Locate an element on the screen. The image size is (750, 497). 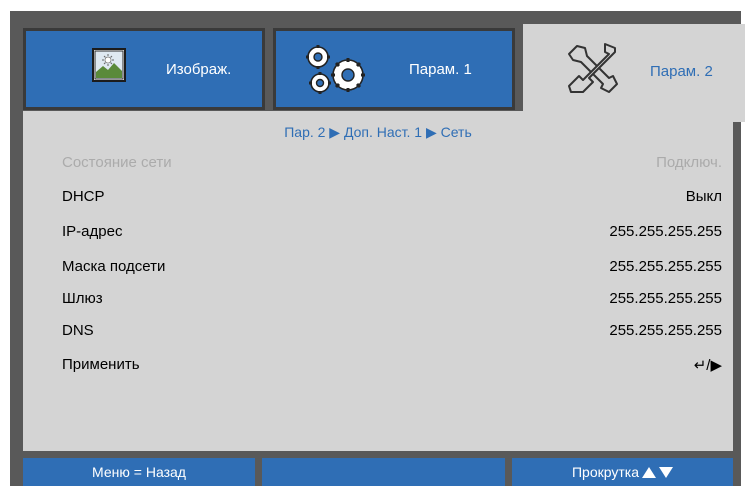
tab-label: Парам. 2 is located at coordinates (681, 71).